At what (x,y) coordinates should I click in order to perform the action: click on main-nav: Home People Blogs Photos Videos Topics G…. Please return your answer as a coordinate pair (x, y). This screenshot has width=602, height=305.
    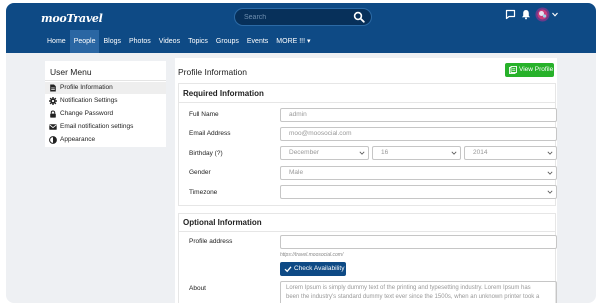
    Looking at the image, I should click on (179, 41).